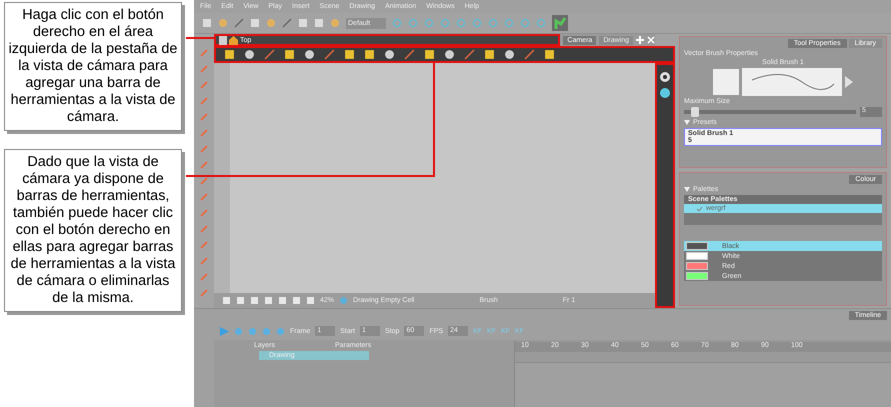 The height and width of the screenshot is (407, 891). Describe the element at coordinates (640, 40) in the screenshot. I see `add-icon` at that location.